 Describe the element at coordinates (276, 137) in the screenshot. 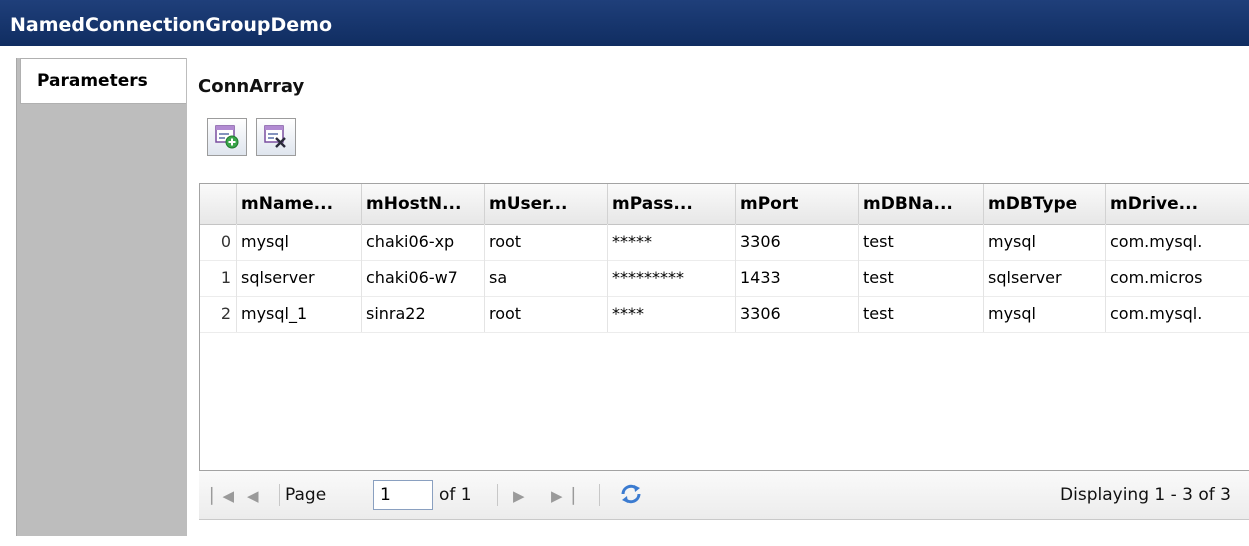

I see `delete-row-button` at that location.